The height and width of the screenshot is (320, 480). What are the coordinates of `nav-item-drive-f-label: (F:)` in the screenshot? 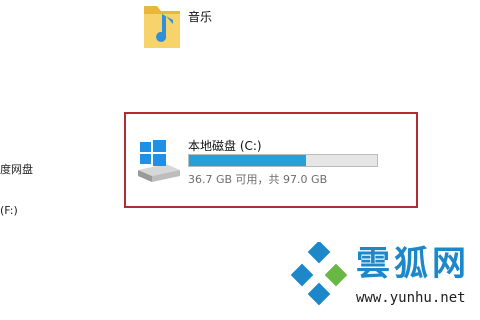 It's located at (9, 210).